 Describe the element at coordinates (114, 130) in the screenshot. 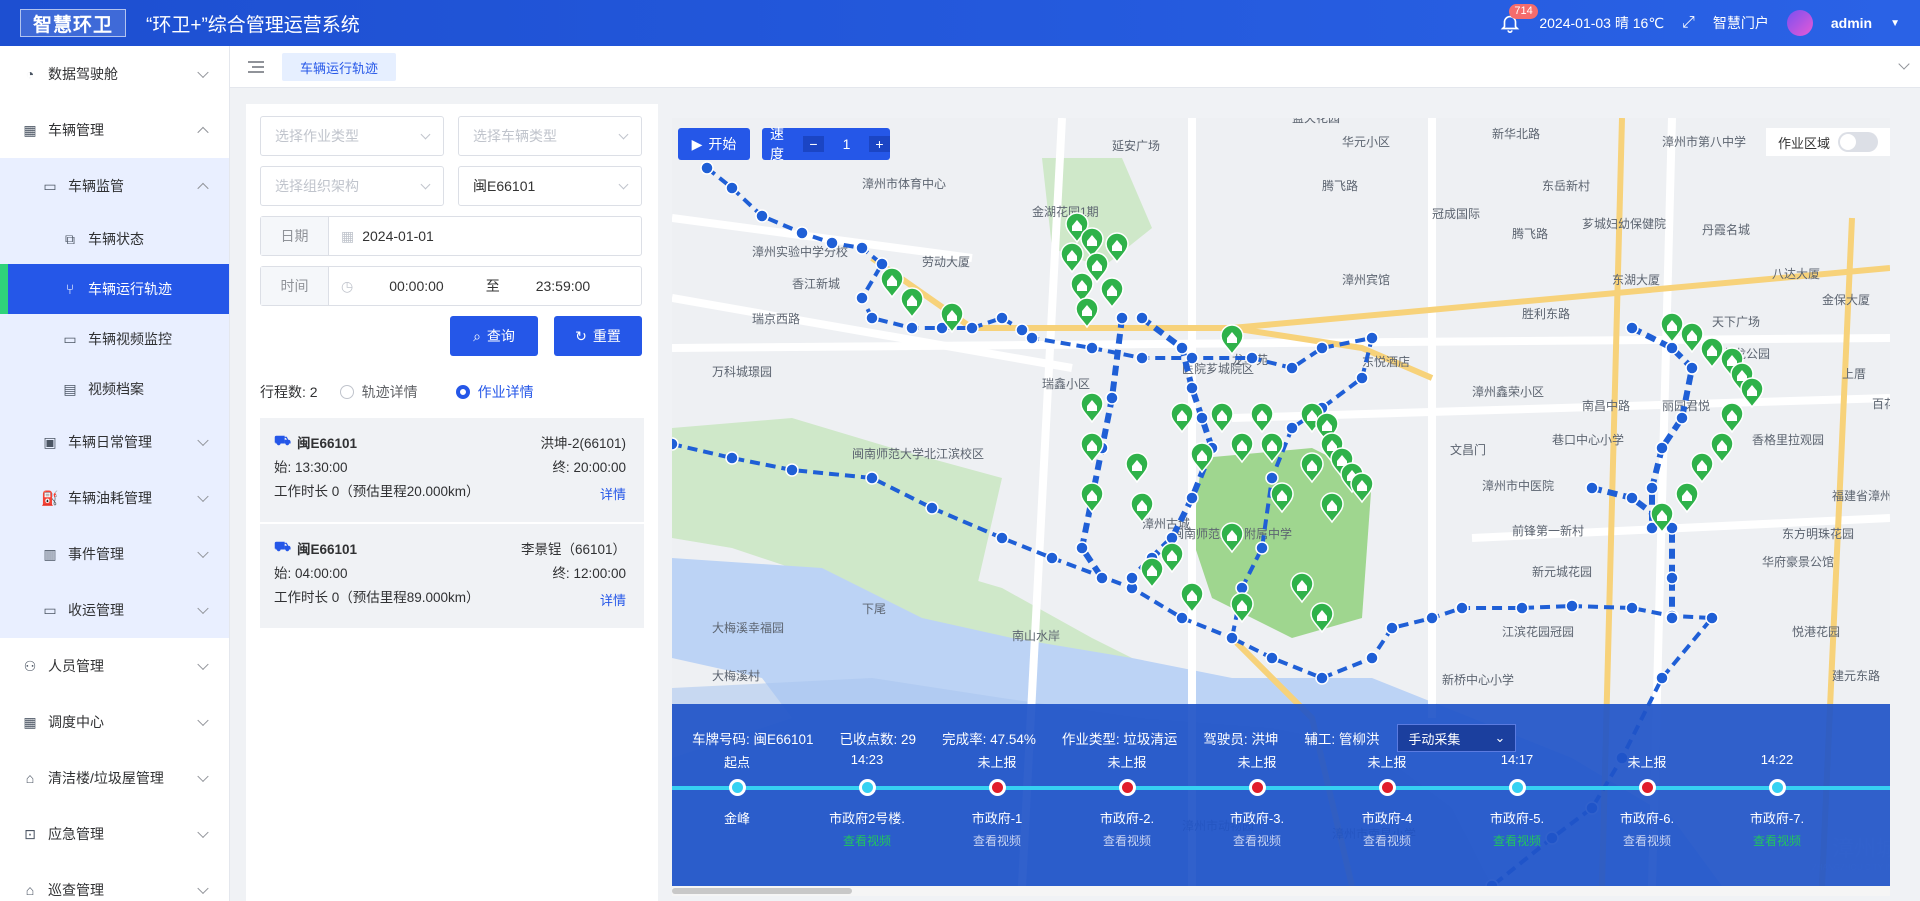

I see `sidebar-item-vehicle-management: ▦ 车辆管理` at that location.